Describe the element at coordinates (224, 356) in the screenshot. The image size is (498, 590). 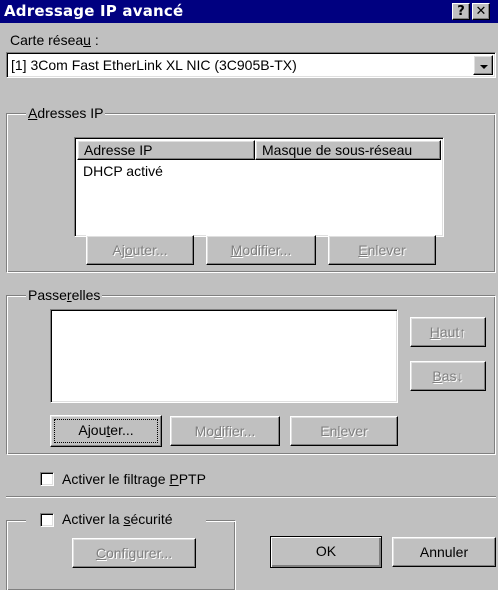
I see `gateway-list` at that location.